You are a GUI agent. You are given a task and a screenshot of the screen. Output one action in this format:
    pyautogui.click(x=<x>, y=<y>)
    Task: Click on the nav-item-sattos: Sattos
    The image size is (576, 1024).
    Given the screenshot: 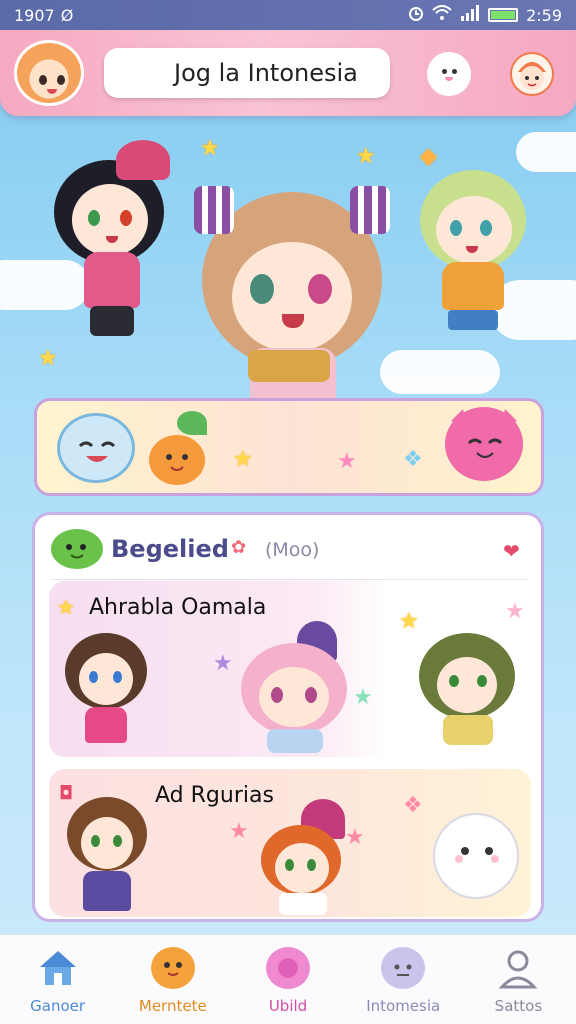 What is the action you would take?
    pyautogui.click(x=518, y=979)
    